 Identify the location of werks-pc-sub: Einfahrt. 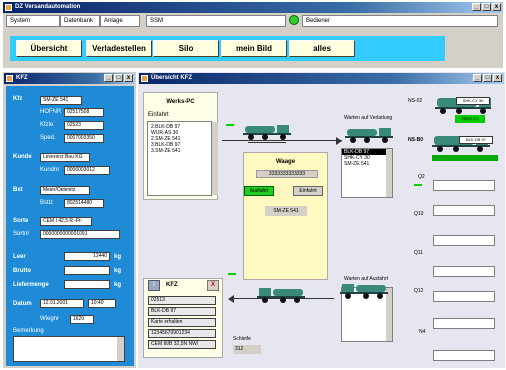
(158, 115).